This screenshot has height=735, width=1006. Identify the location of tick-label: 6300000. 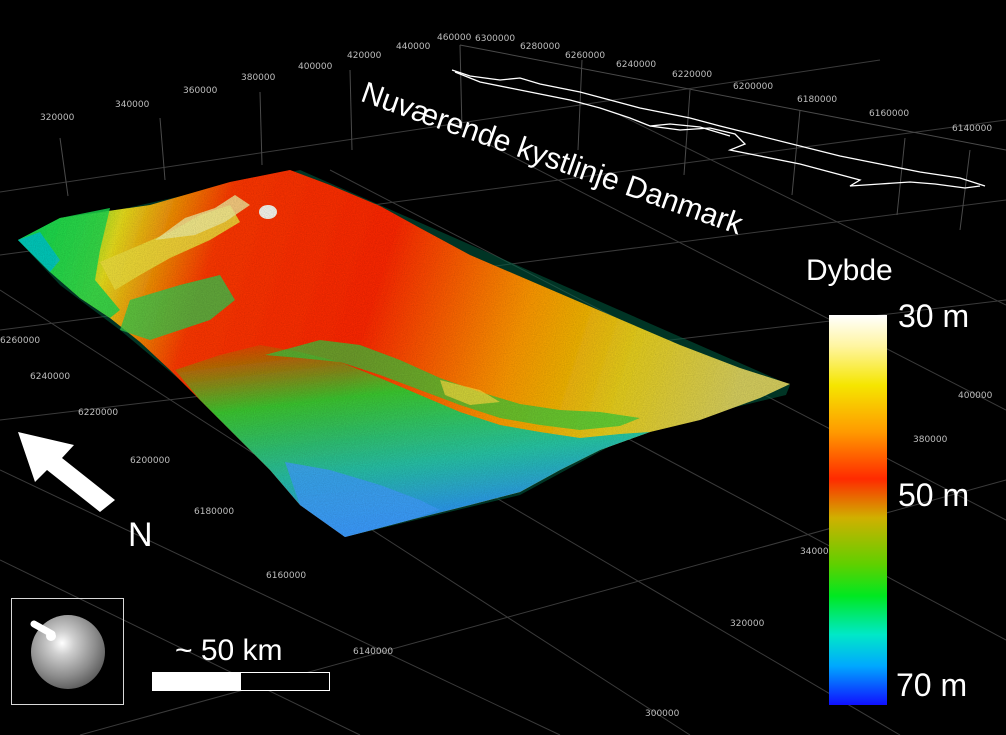
(495, 39).